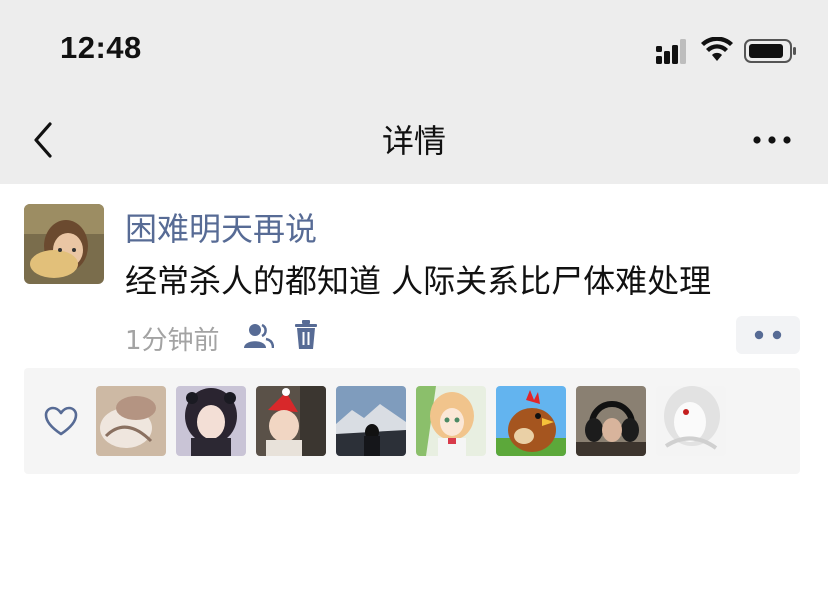  Describe the element at coordinates (172, 341) in the screenshot. I see `post-timestamp: 1分钟前` at that location.